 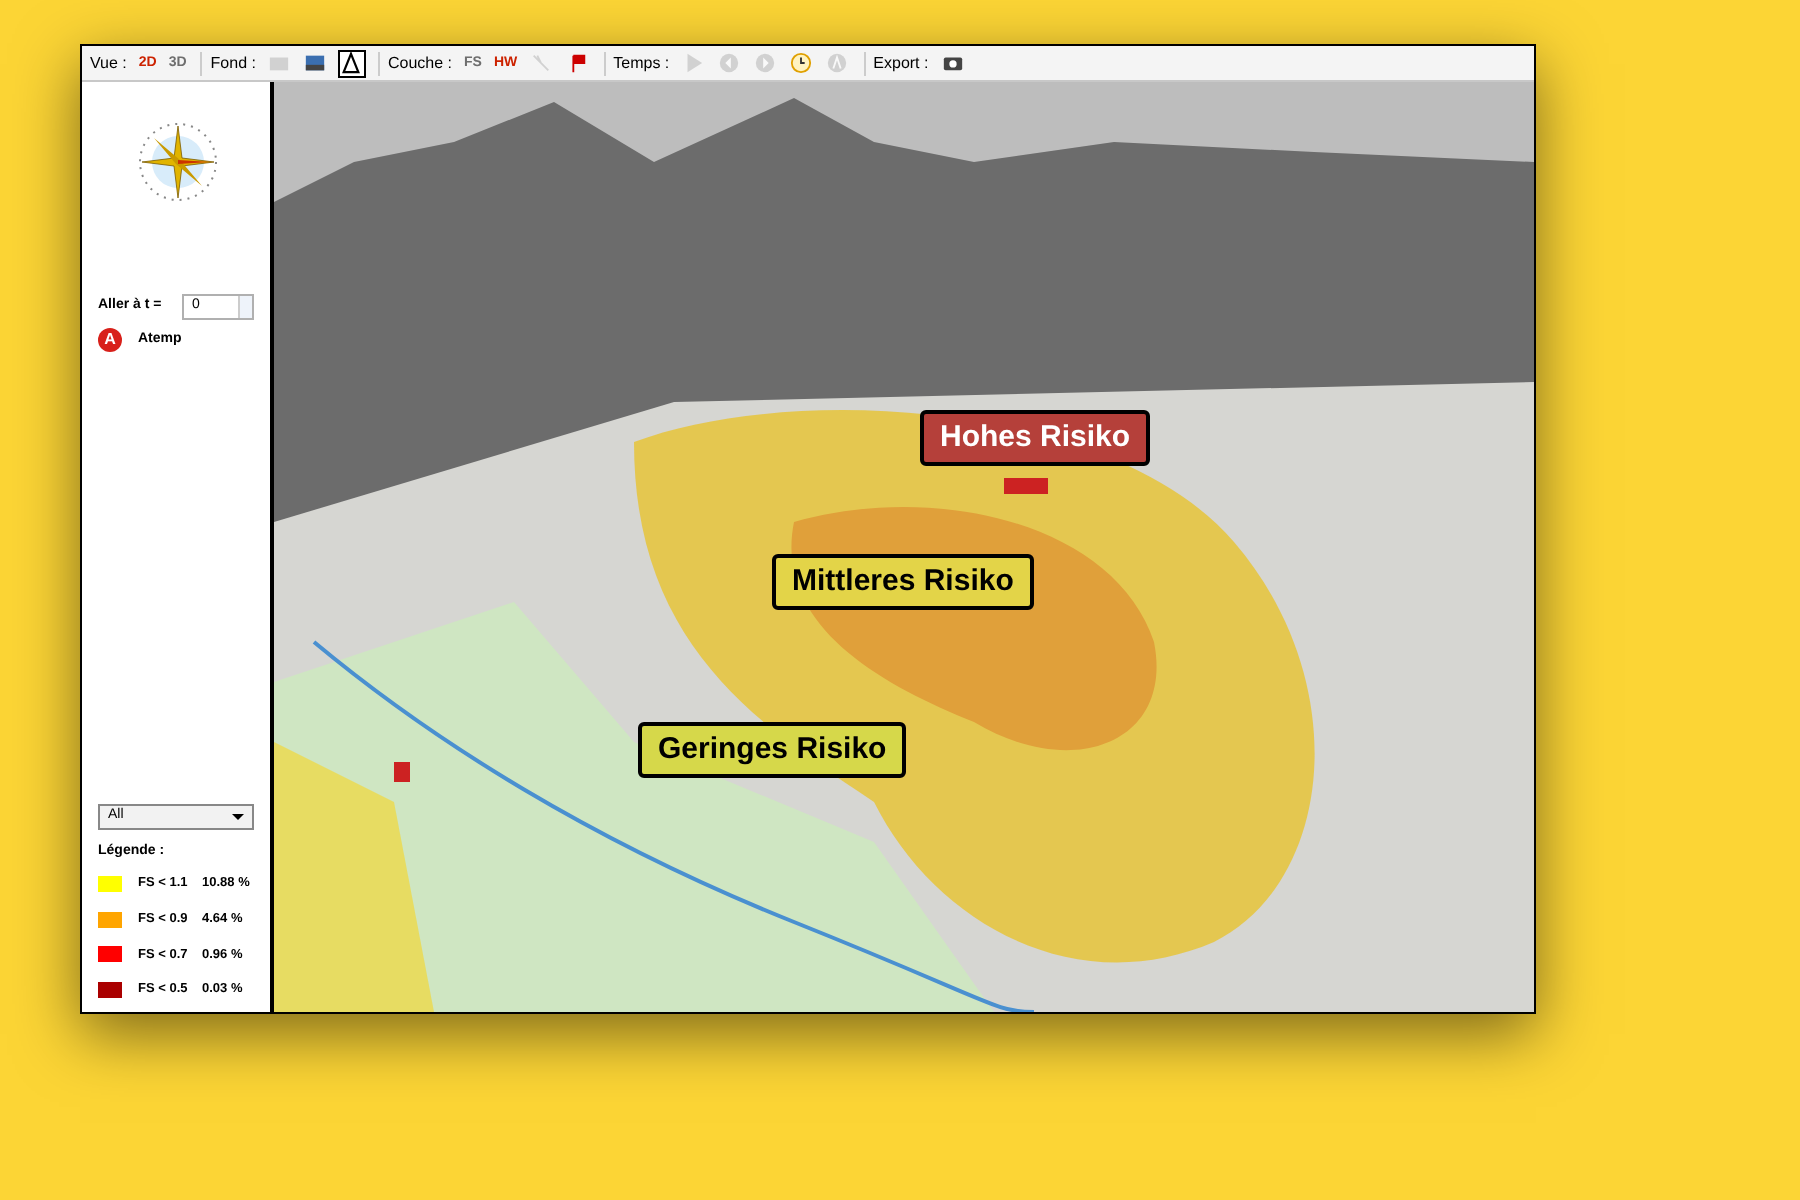 I want to click on layer-badge: A, so click(x=110, y=340).